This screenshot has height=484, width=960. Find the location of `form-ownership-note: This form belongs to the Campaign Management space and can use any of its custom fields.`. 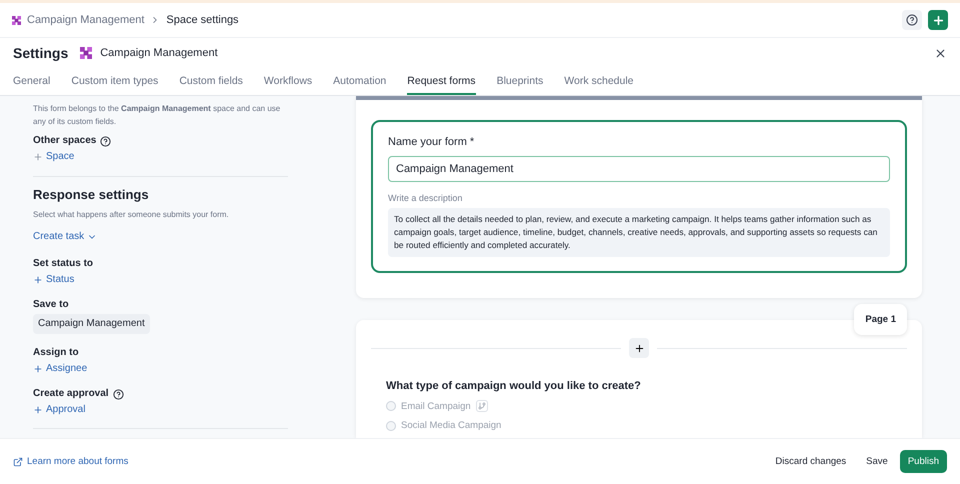

form-ownership-note: This form belongs to the Campaign Management space and can use any of its custom fields. is located at coordinates (157, 115).